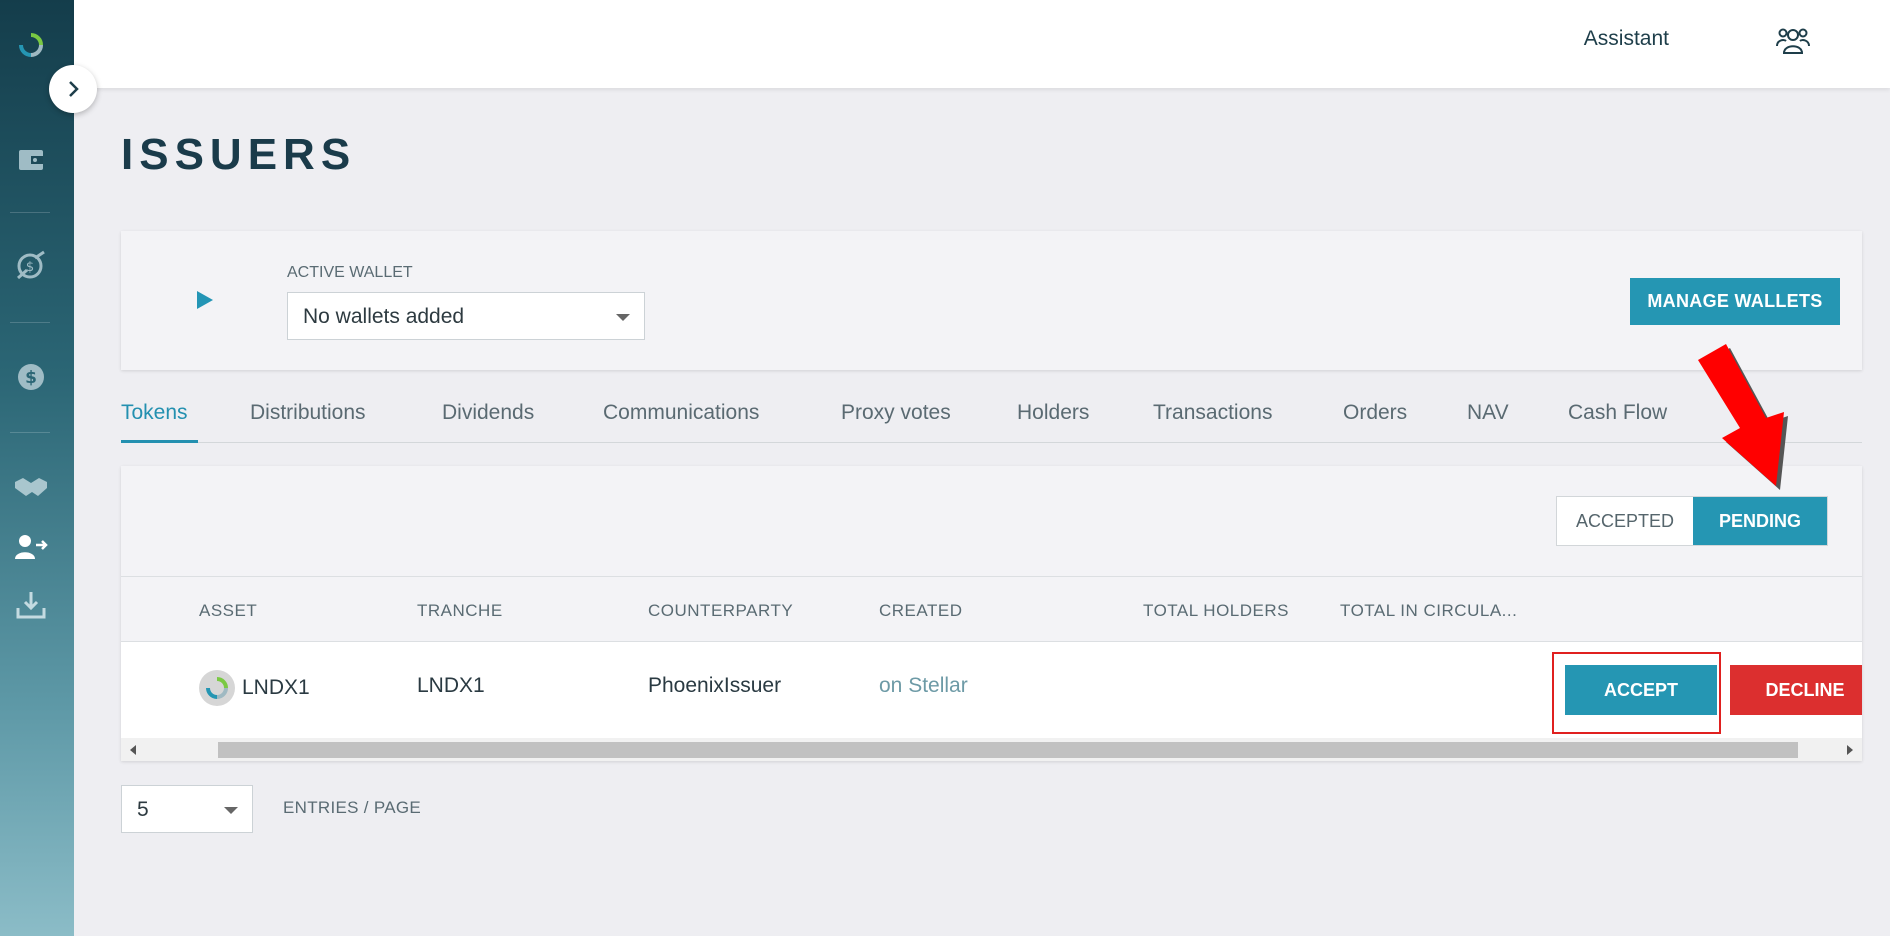 Image resolution: width=1890 pixels, height=936 pixels. Describe the element at coordinates (1641, 690) in the screenshot. I see `accept-button: ACCEPT` at that location.